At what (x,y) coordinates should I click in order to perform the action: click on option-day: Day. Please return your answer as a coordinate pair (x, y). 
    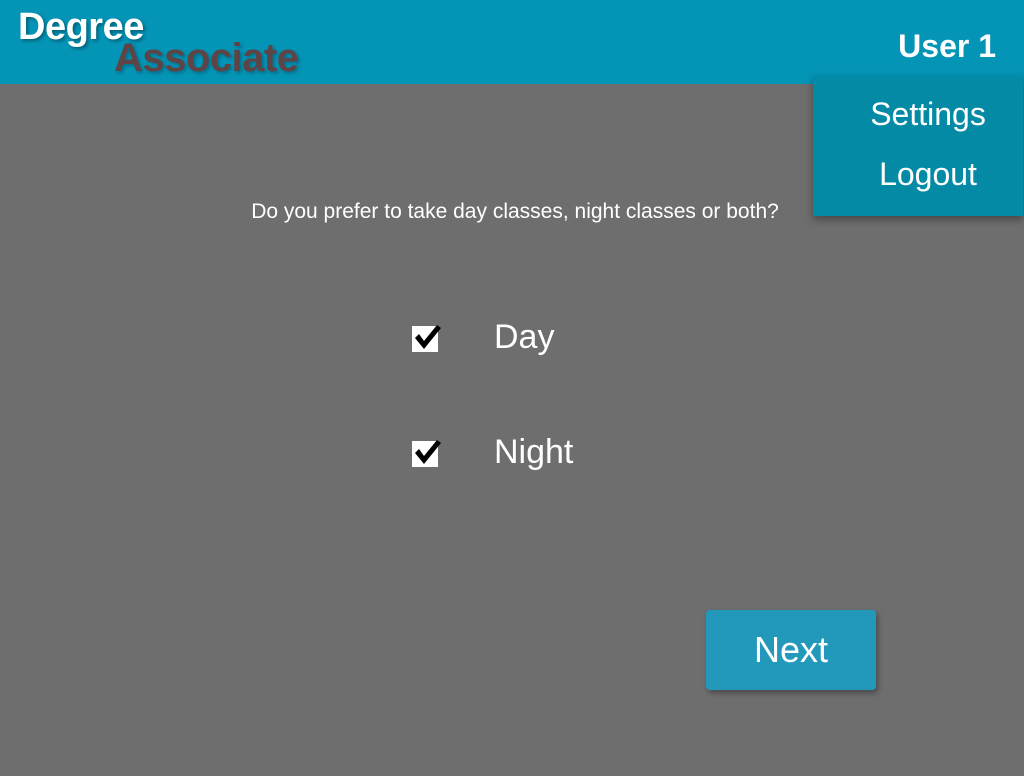
    Looking at the image, I should click on (542, 338).